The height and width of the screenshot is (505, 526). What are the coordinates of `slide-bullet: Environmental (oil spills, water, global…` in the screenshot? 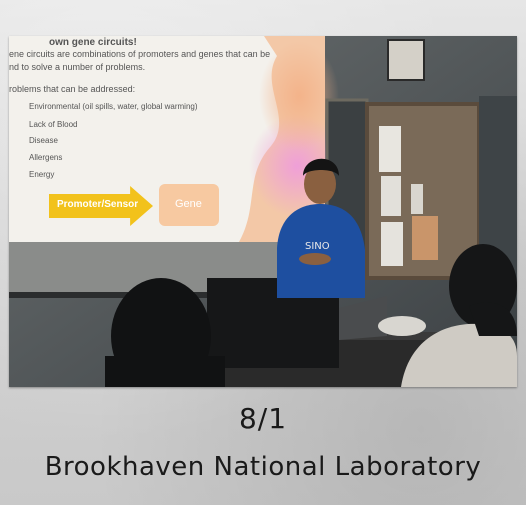 It's located at (113, 106).